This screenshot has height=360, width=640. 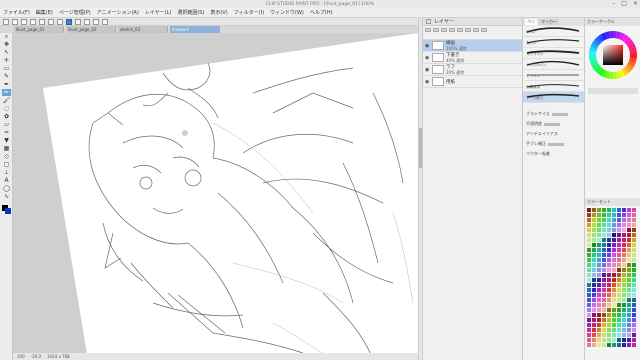 I want to click on brush-item-milli: ミリペン, so click(x=553, y=75).